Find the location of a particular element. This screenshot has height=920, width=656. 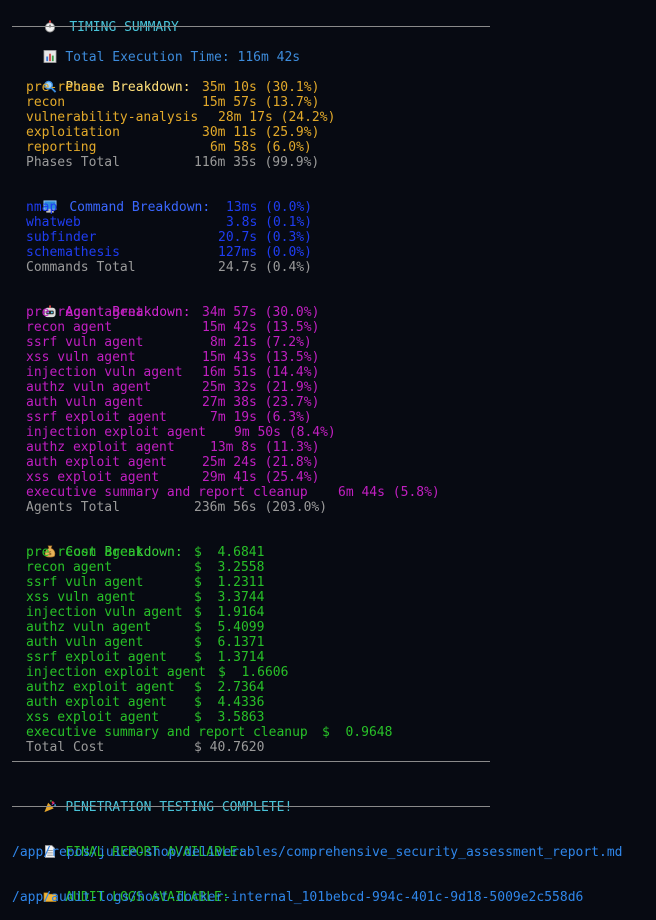

bar-chart-icon is located at coordinates (50, 56).